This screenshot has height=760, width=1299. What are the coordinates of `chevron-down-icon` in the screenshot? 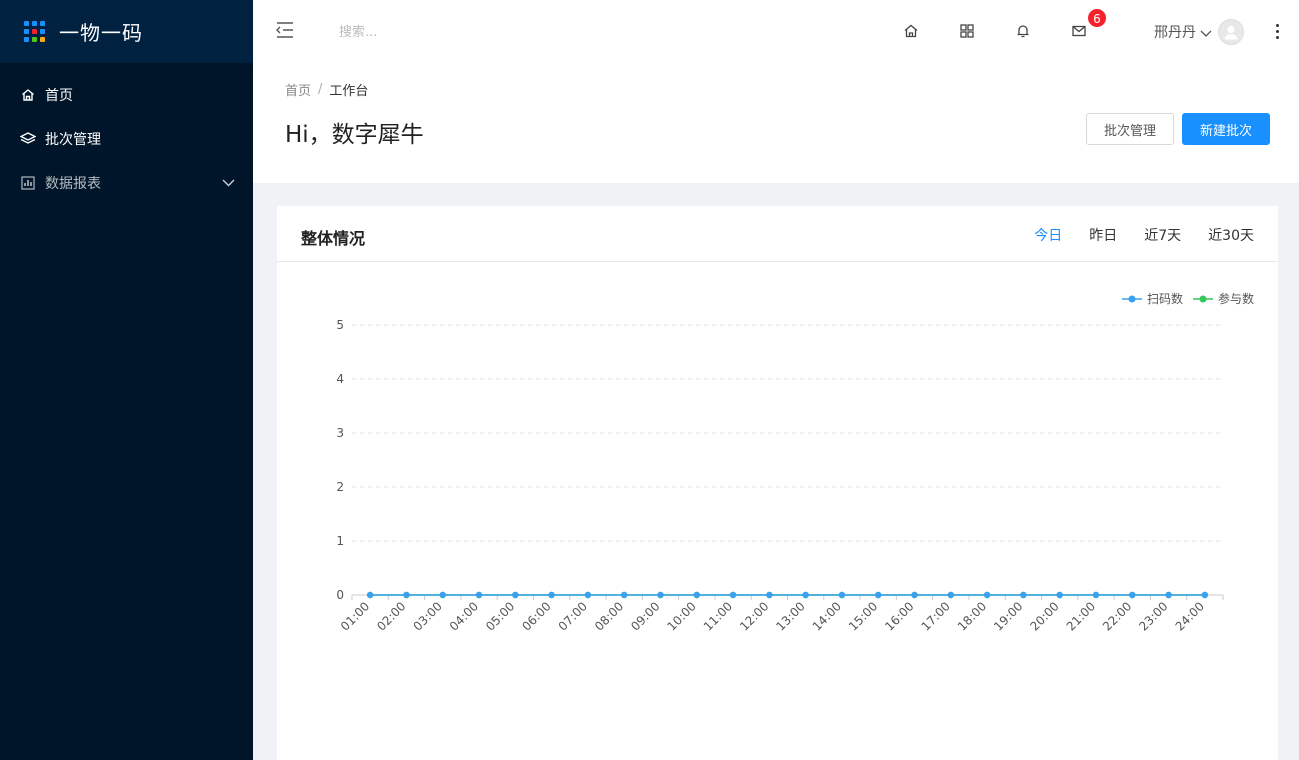 It's located at (1206, 32).